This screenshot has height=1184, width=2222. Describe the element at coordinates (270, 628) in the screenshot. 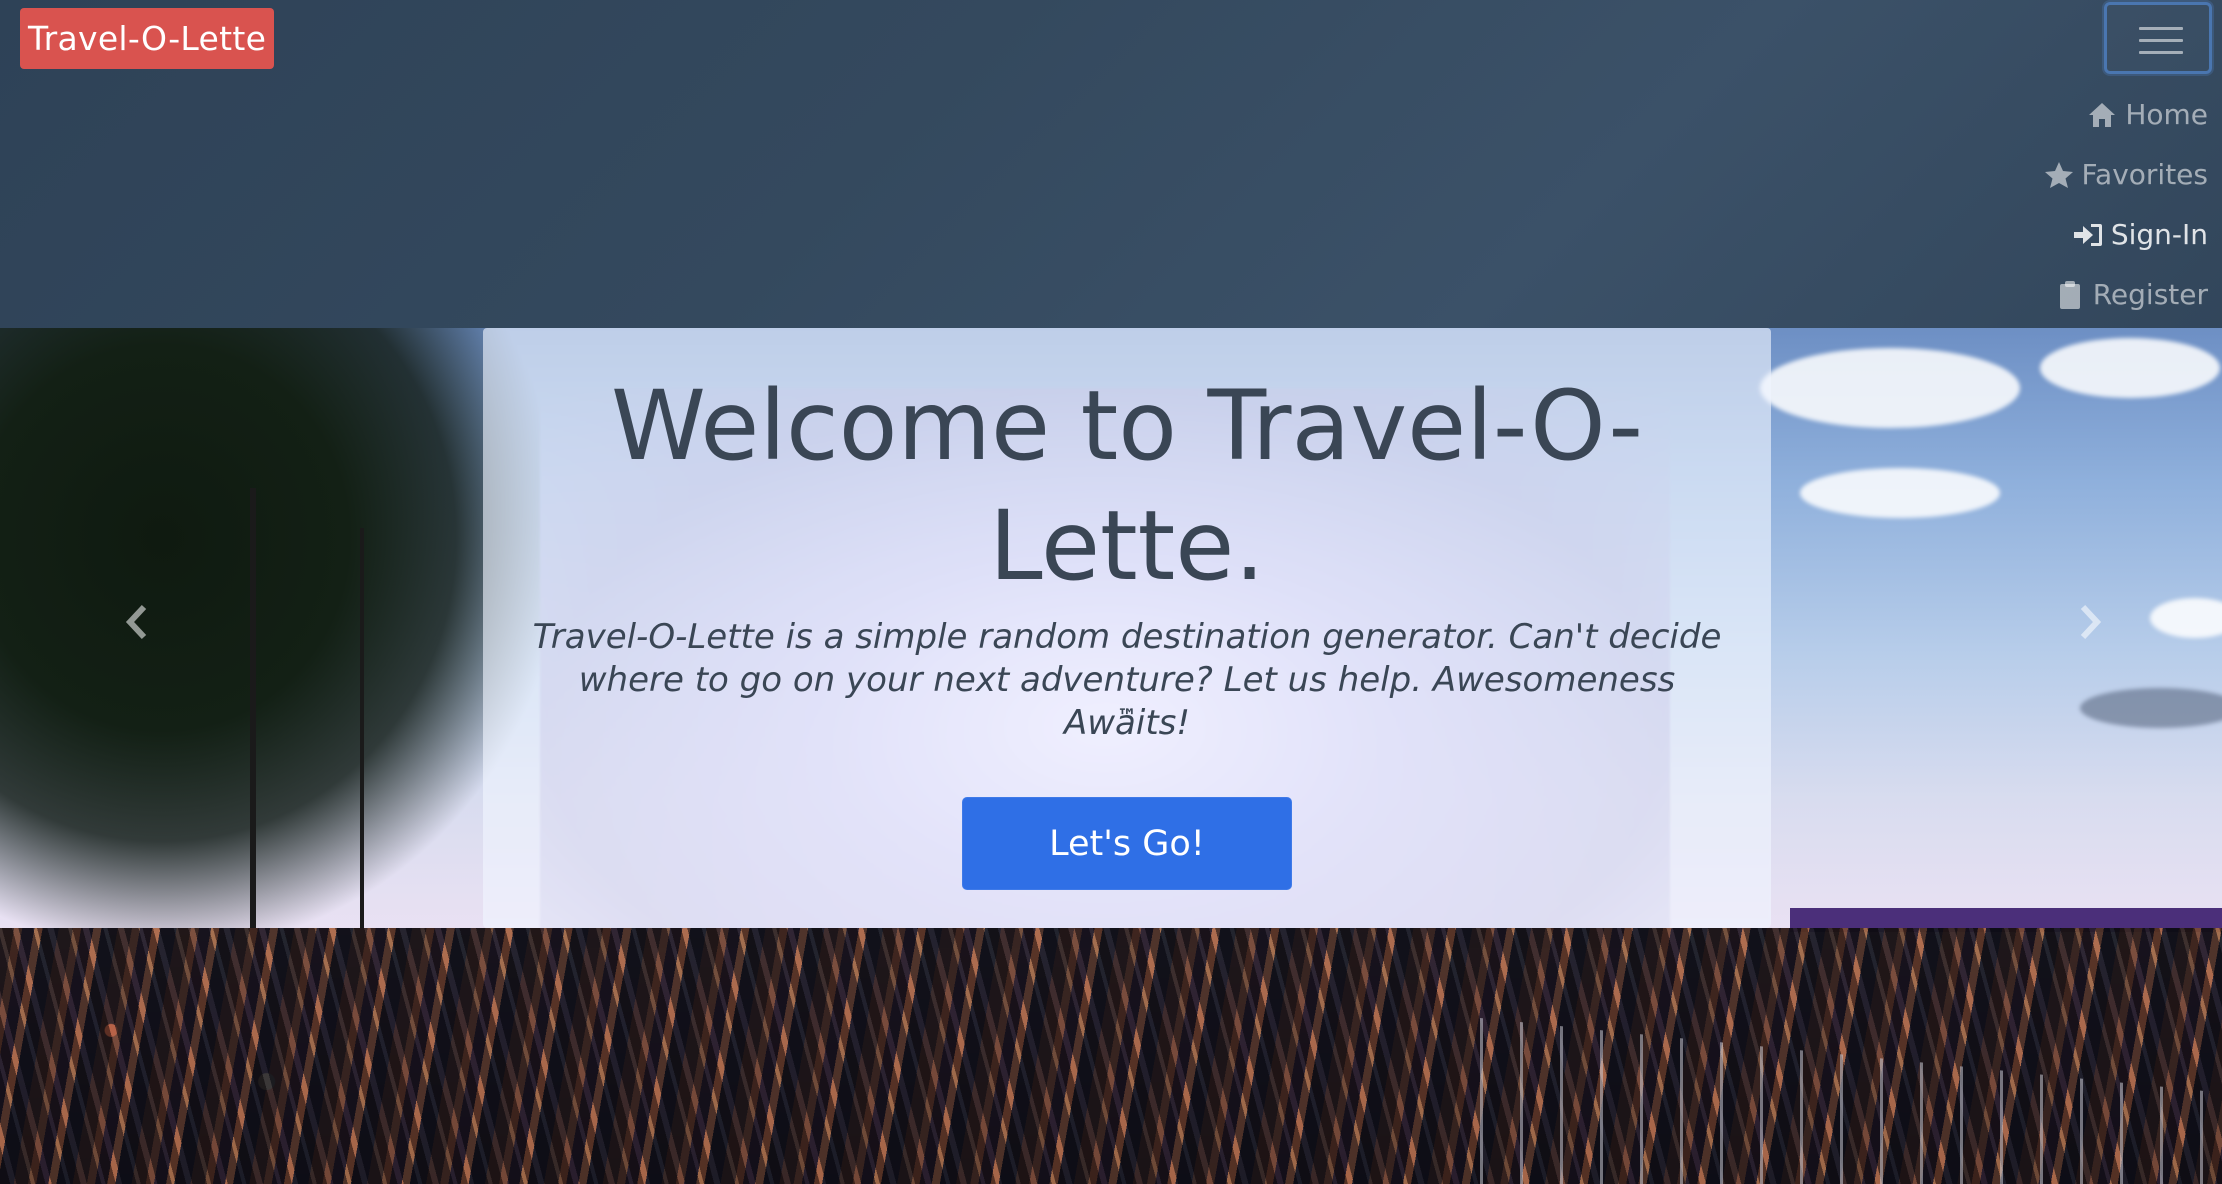

I see `background-trees` at that location.